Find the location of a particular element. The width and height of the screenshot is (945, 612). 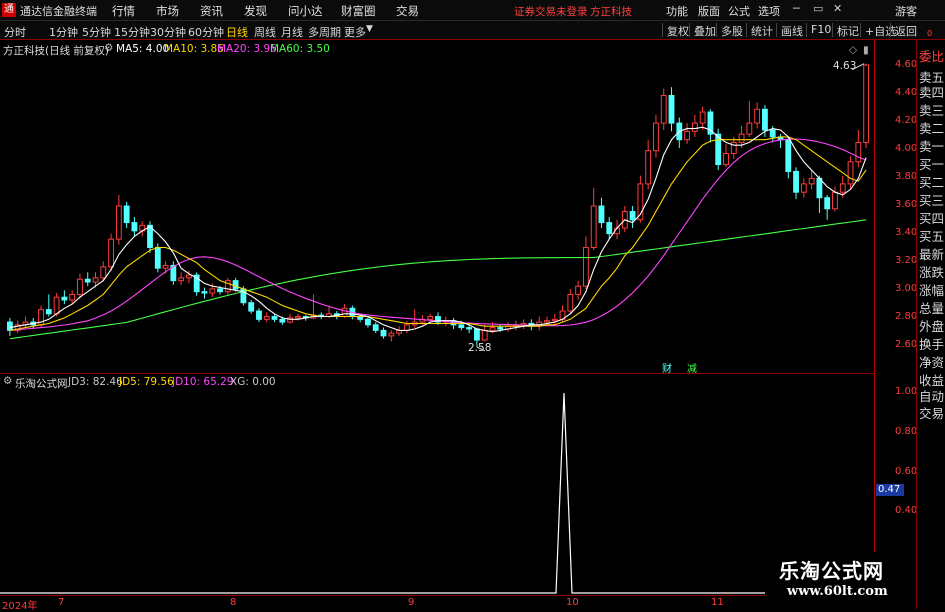

side-item: 总量 is located at coordinates (932, 307).